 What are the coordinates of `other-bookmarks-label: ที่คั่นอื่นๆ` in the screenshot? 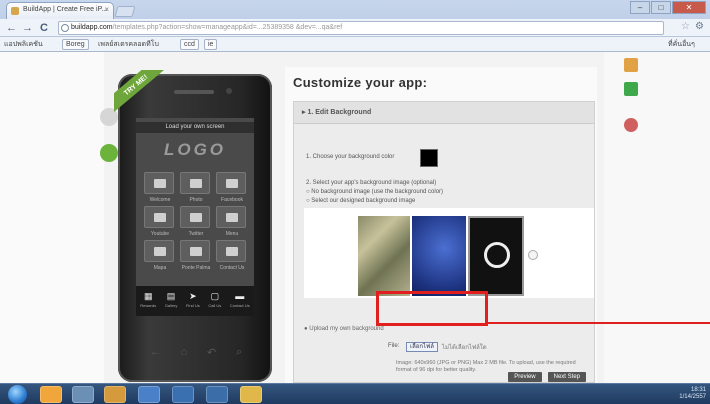 It's located at (681, 44).